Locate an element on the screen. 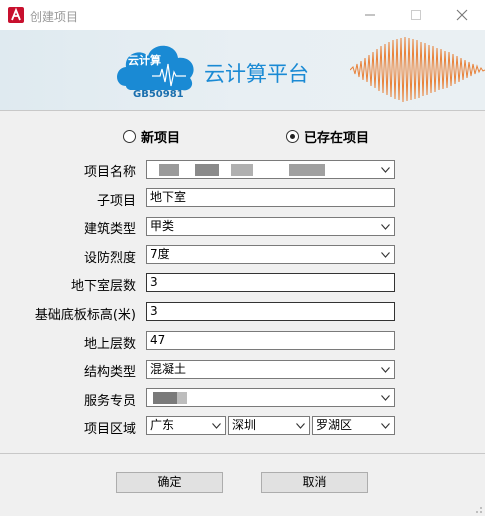 The height and width of the screenshot is (516, 485). platform-name: 云计算平台 is located at coordinates (256, 74).